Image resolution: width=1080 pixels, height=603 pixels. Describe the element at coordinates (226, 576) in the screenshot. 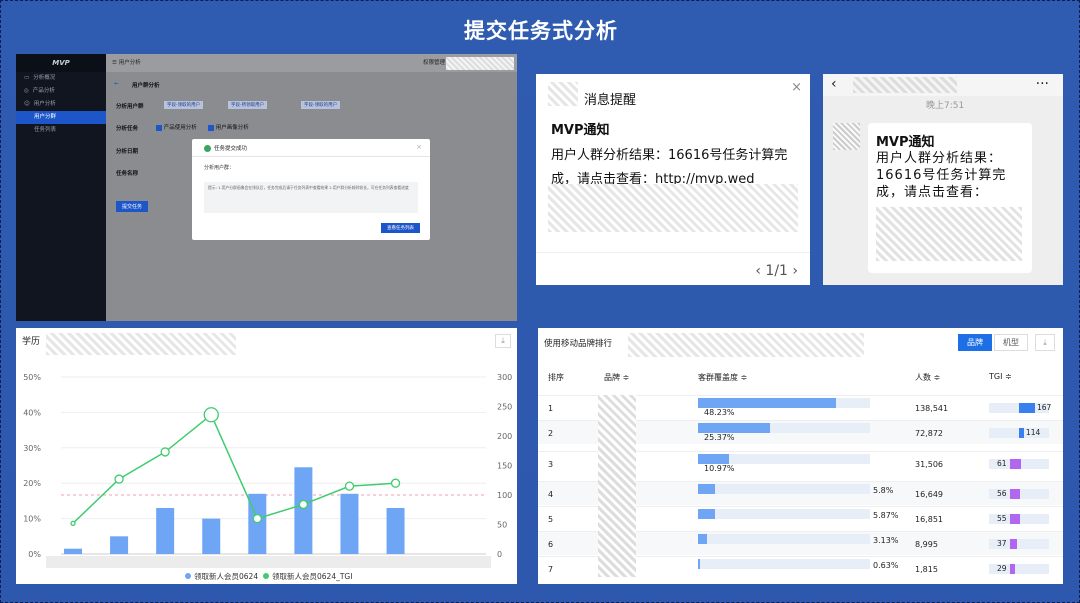

I see `legend-label: 领取新人会员0624` at that location.